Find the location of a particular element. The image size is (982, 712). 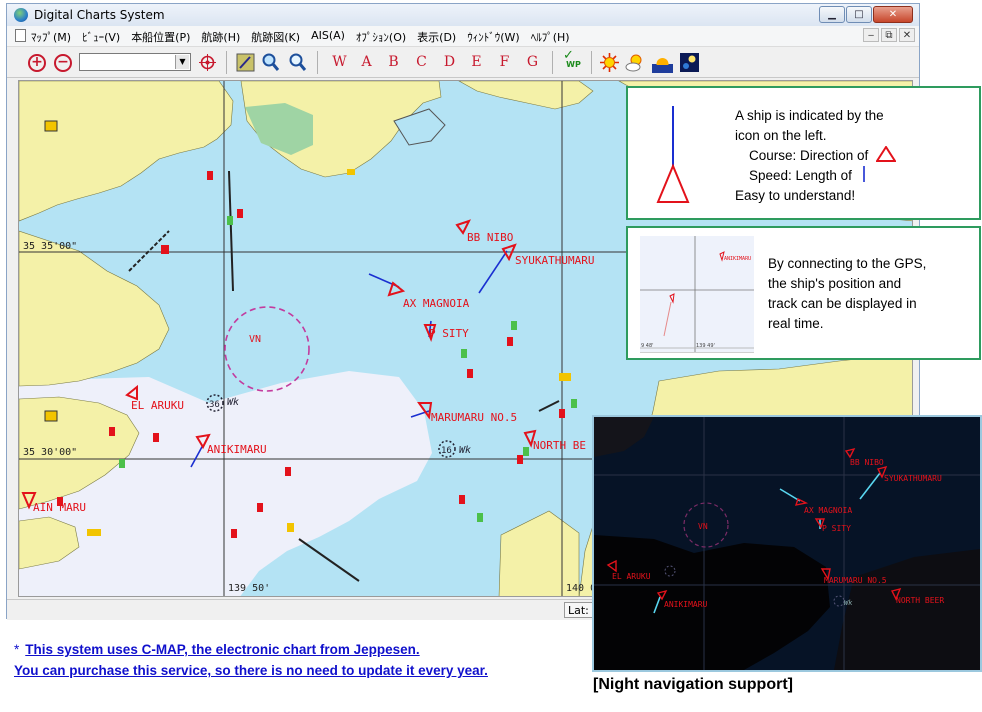

menu-options: ｵﾌﾟｼｮﾝ(O) is located at coordinates (381, 37).